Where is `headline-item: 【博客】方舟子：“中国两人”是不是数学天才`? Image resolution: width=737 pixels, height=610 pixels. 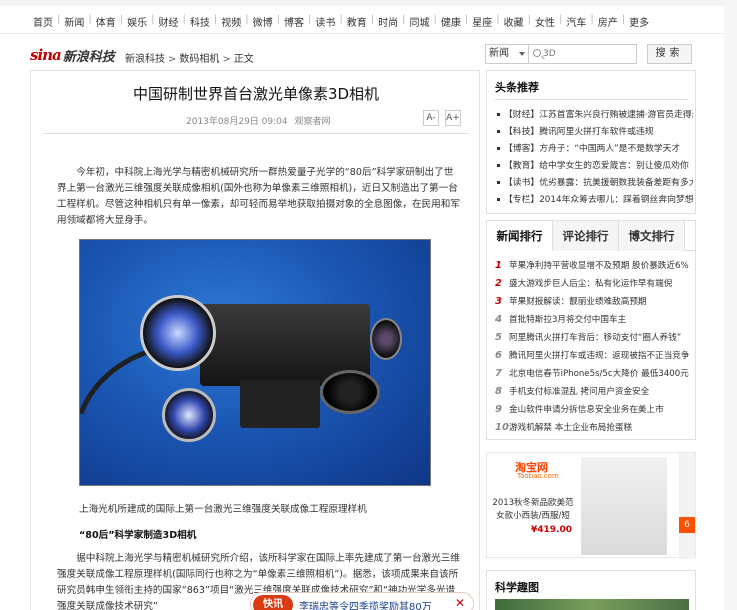
headline-item: 【博客】方舟子：“中国两人”是不是数学天才 is located at coordinates (595, 149).